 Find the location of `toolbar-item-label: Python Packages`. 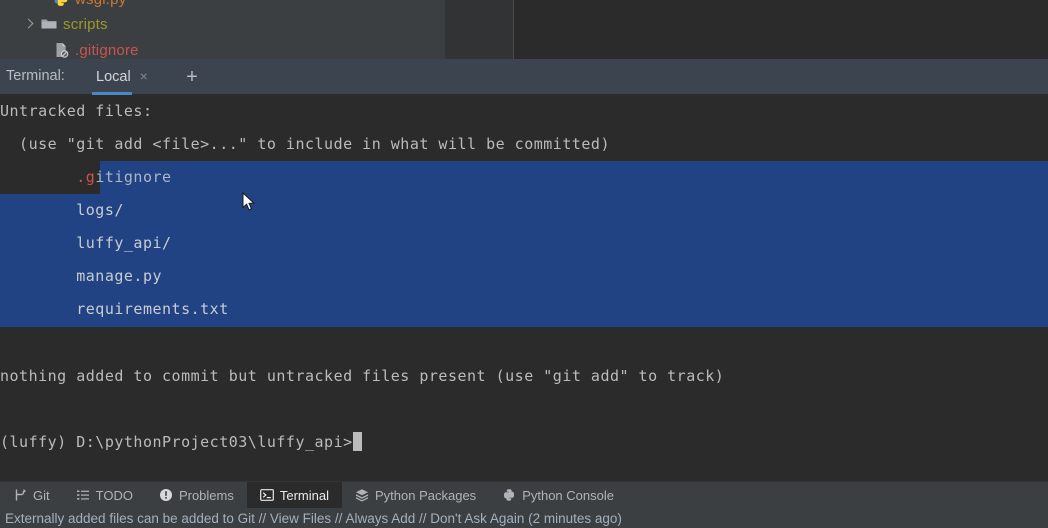

toolbar-item-label: Python Packages is located at coordinates (426, 495).